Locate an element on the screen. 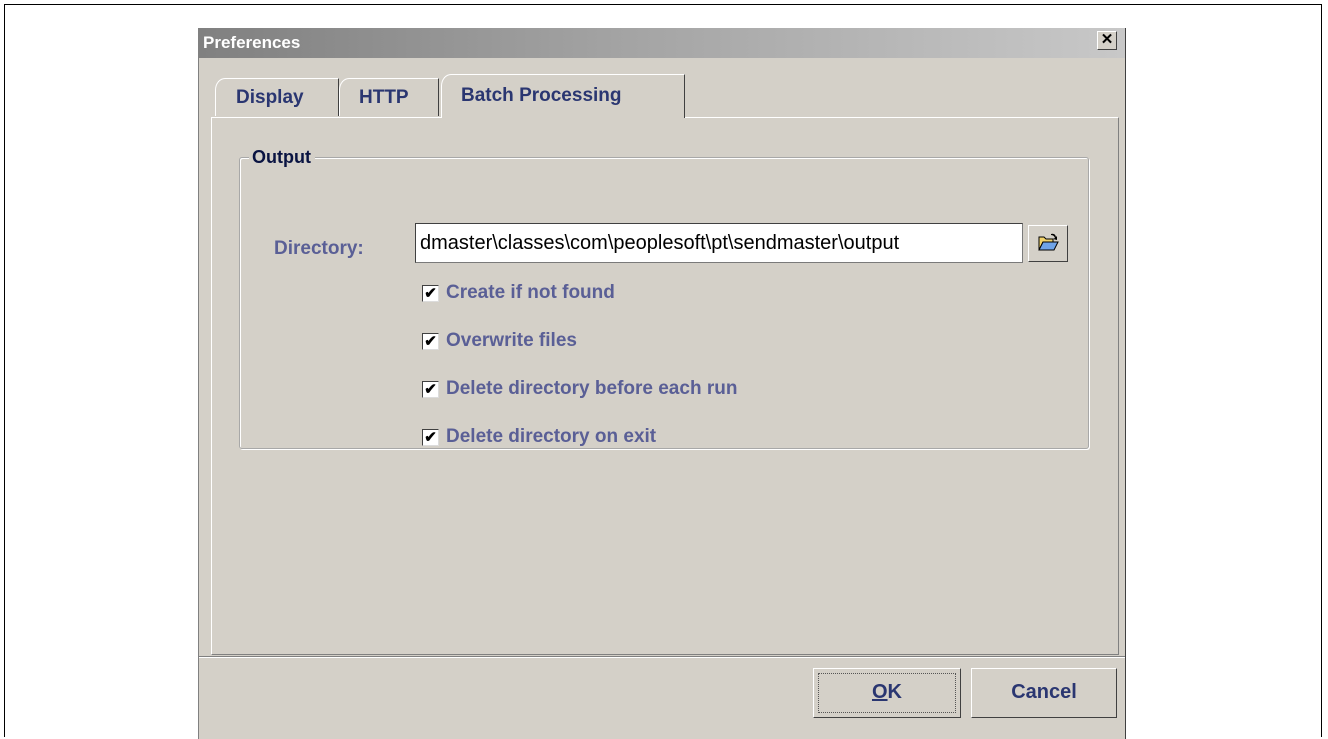 The width and height of the screenshot is (1328, 739). output-legend: Output is located at coordinates (282, 157).